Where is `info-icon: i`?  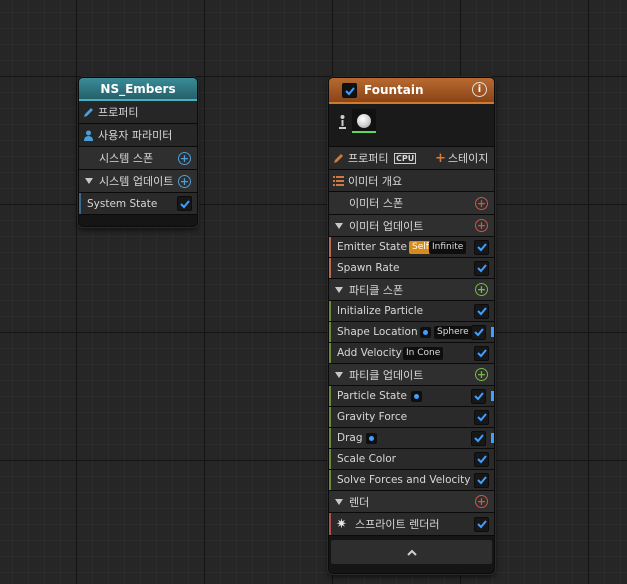
info-icon: i is located at coordinates (479, 89).